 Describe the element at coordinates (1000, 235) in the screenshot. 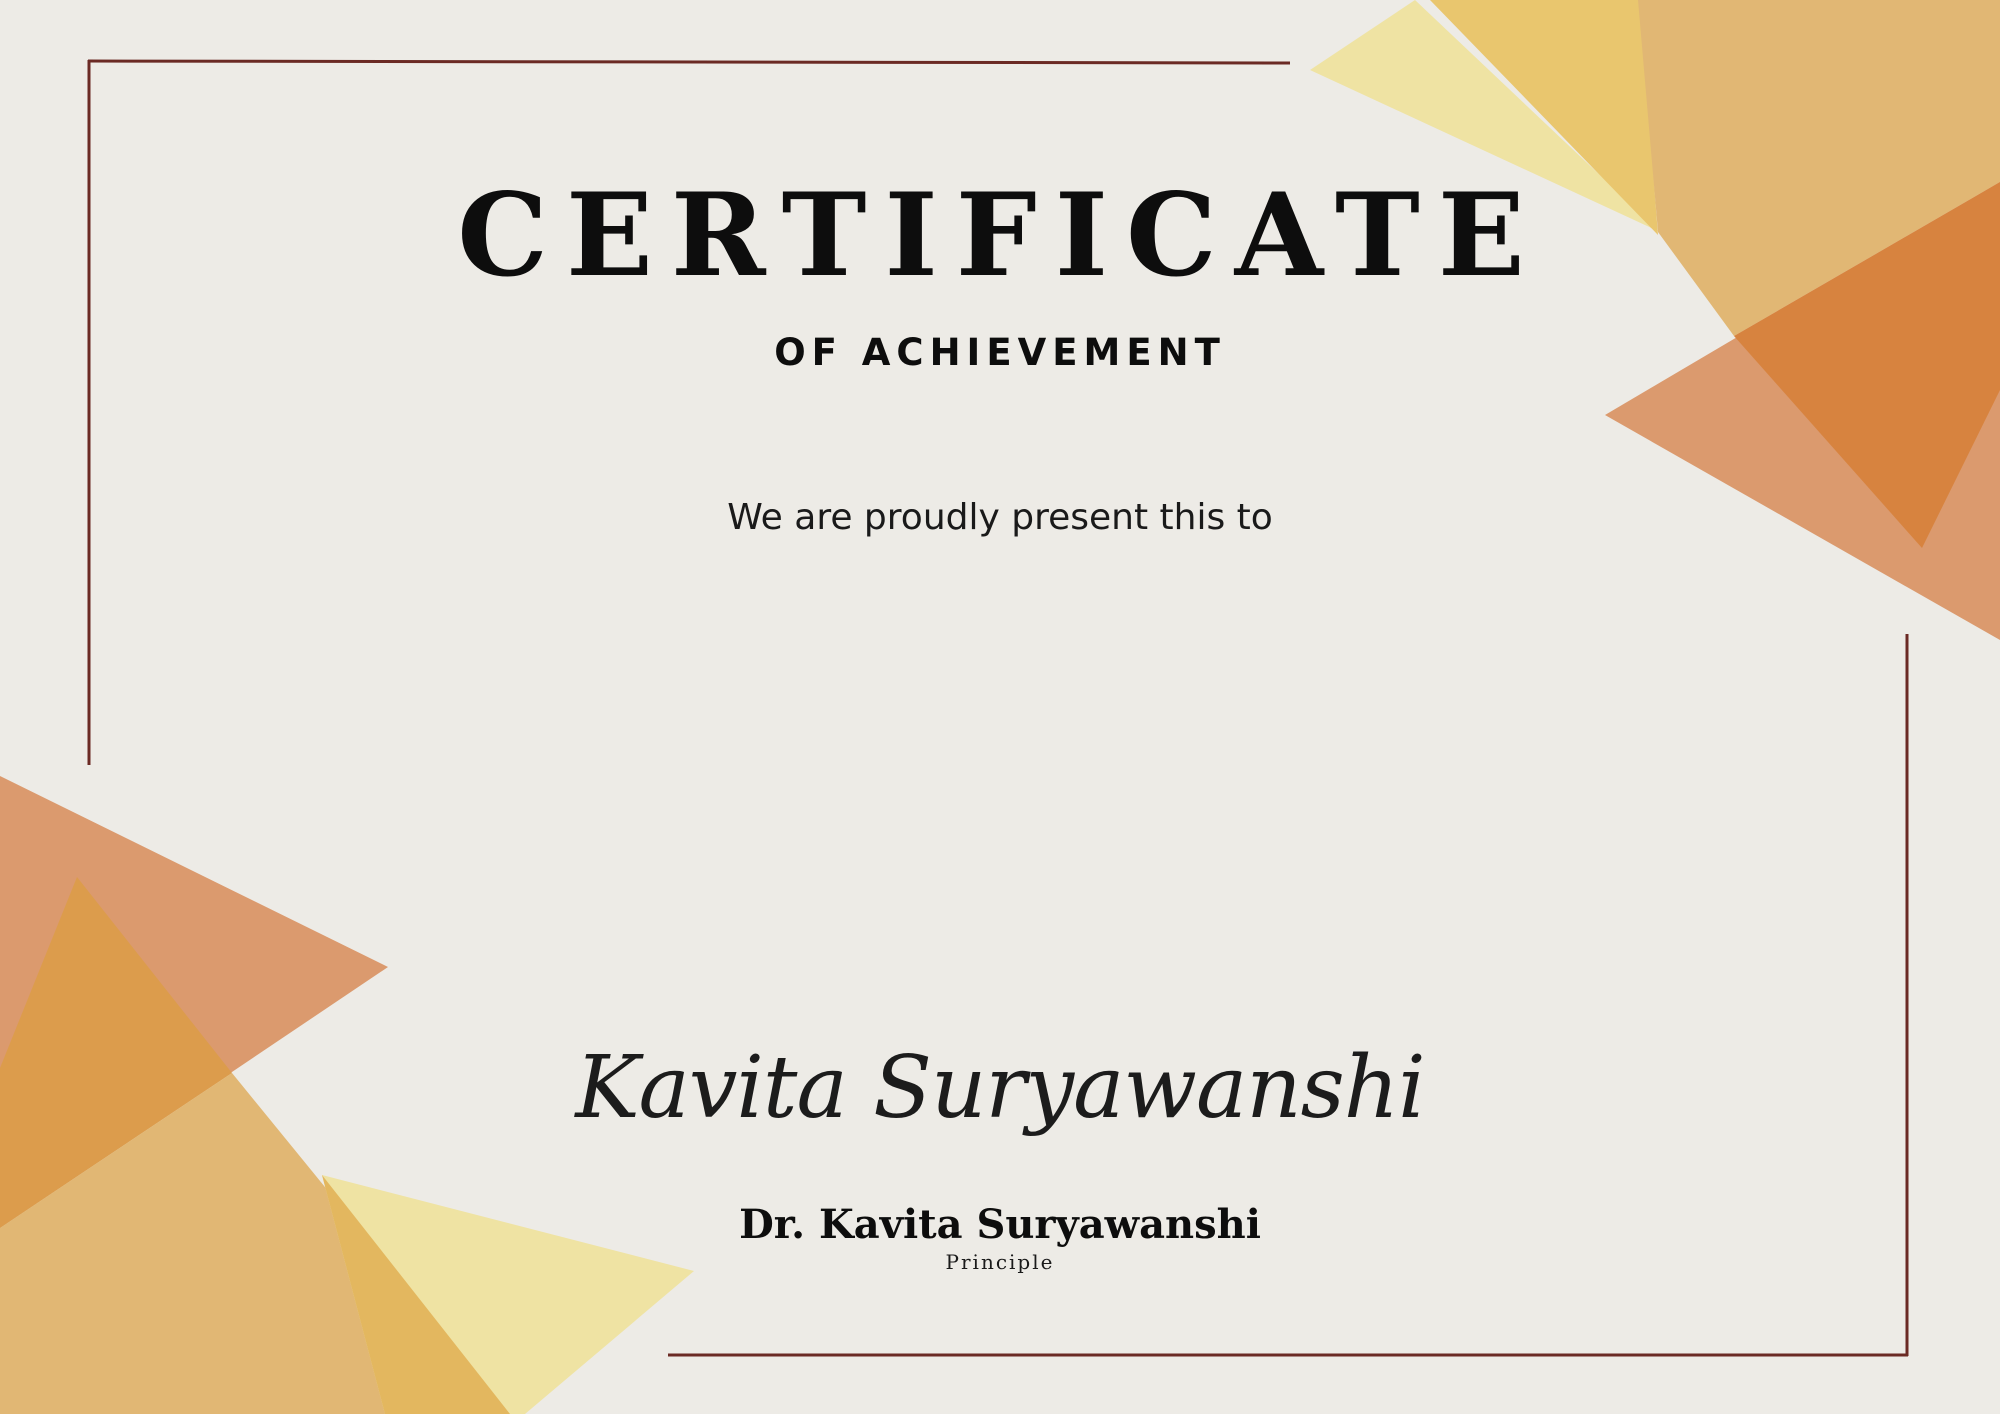

I see `certificate-title: CERTIFICATE` at that location.